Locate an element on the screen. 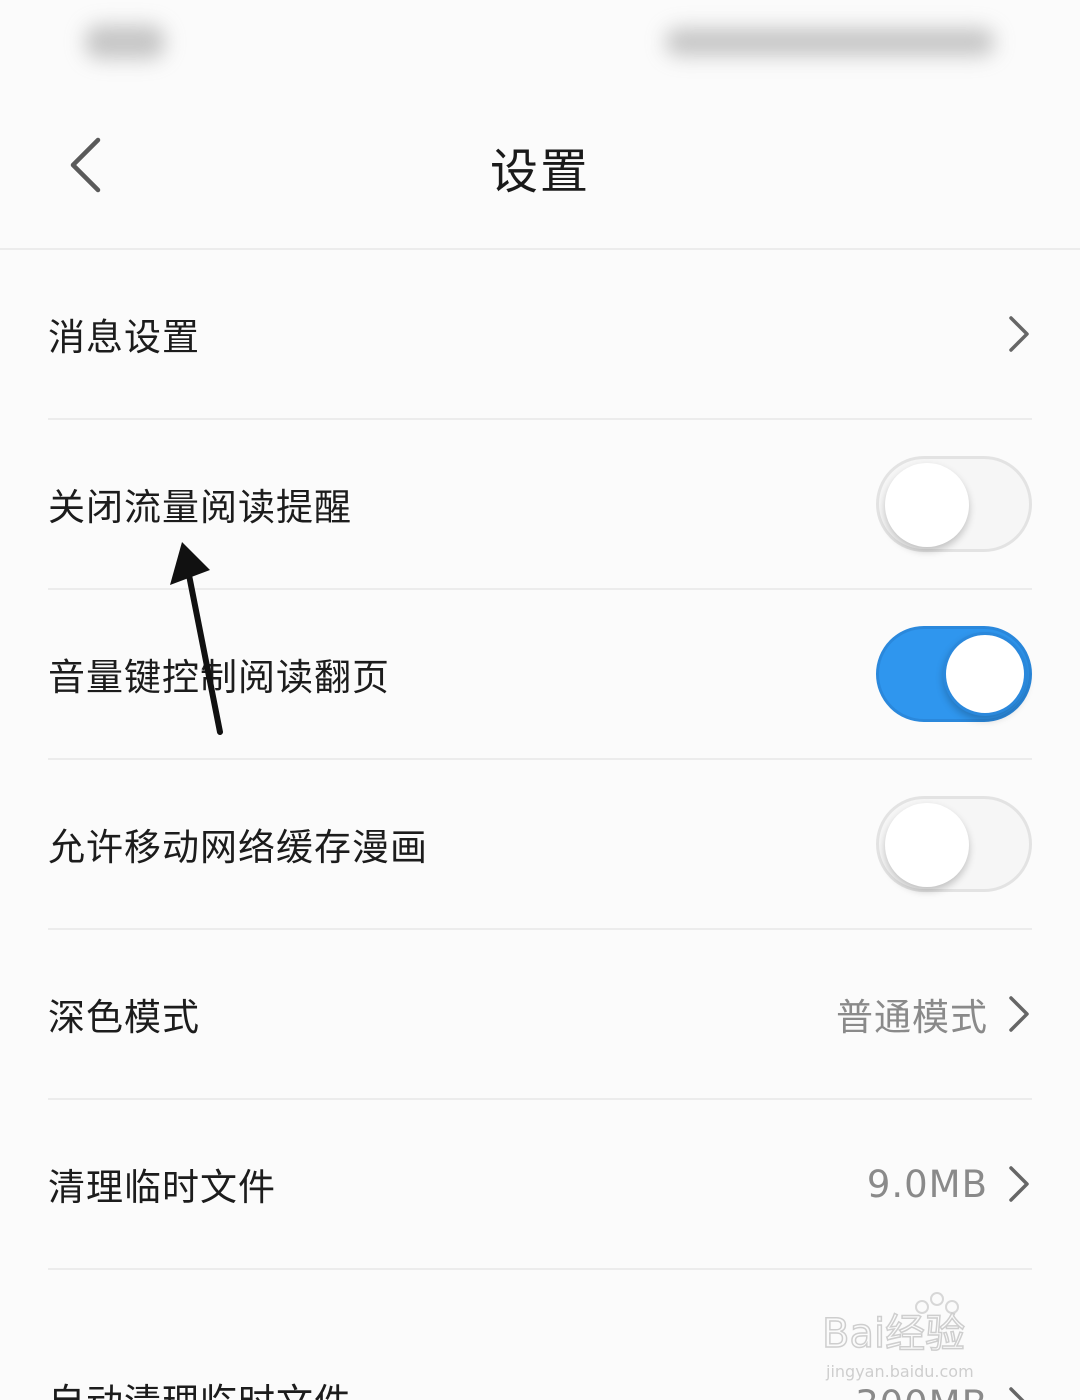 The height and width of the screenshot is (1400, 1080). temp-files-size: 9.0MB is located at coordinates (927, 1184).